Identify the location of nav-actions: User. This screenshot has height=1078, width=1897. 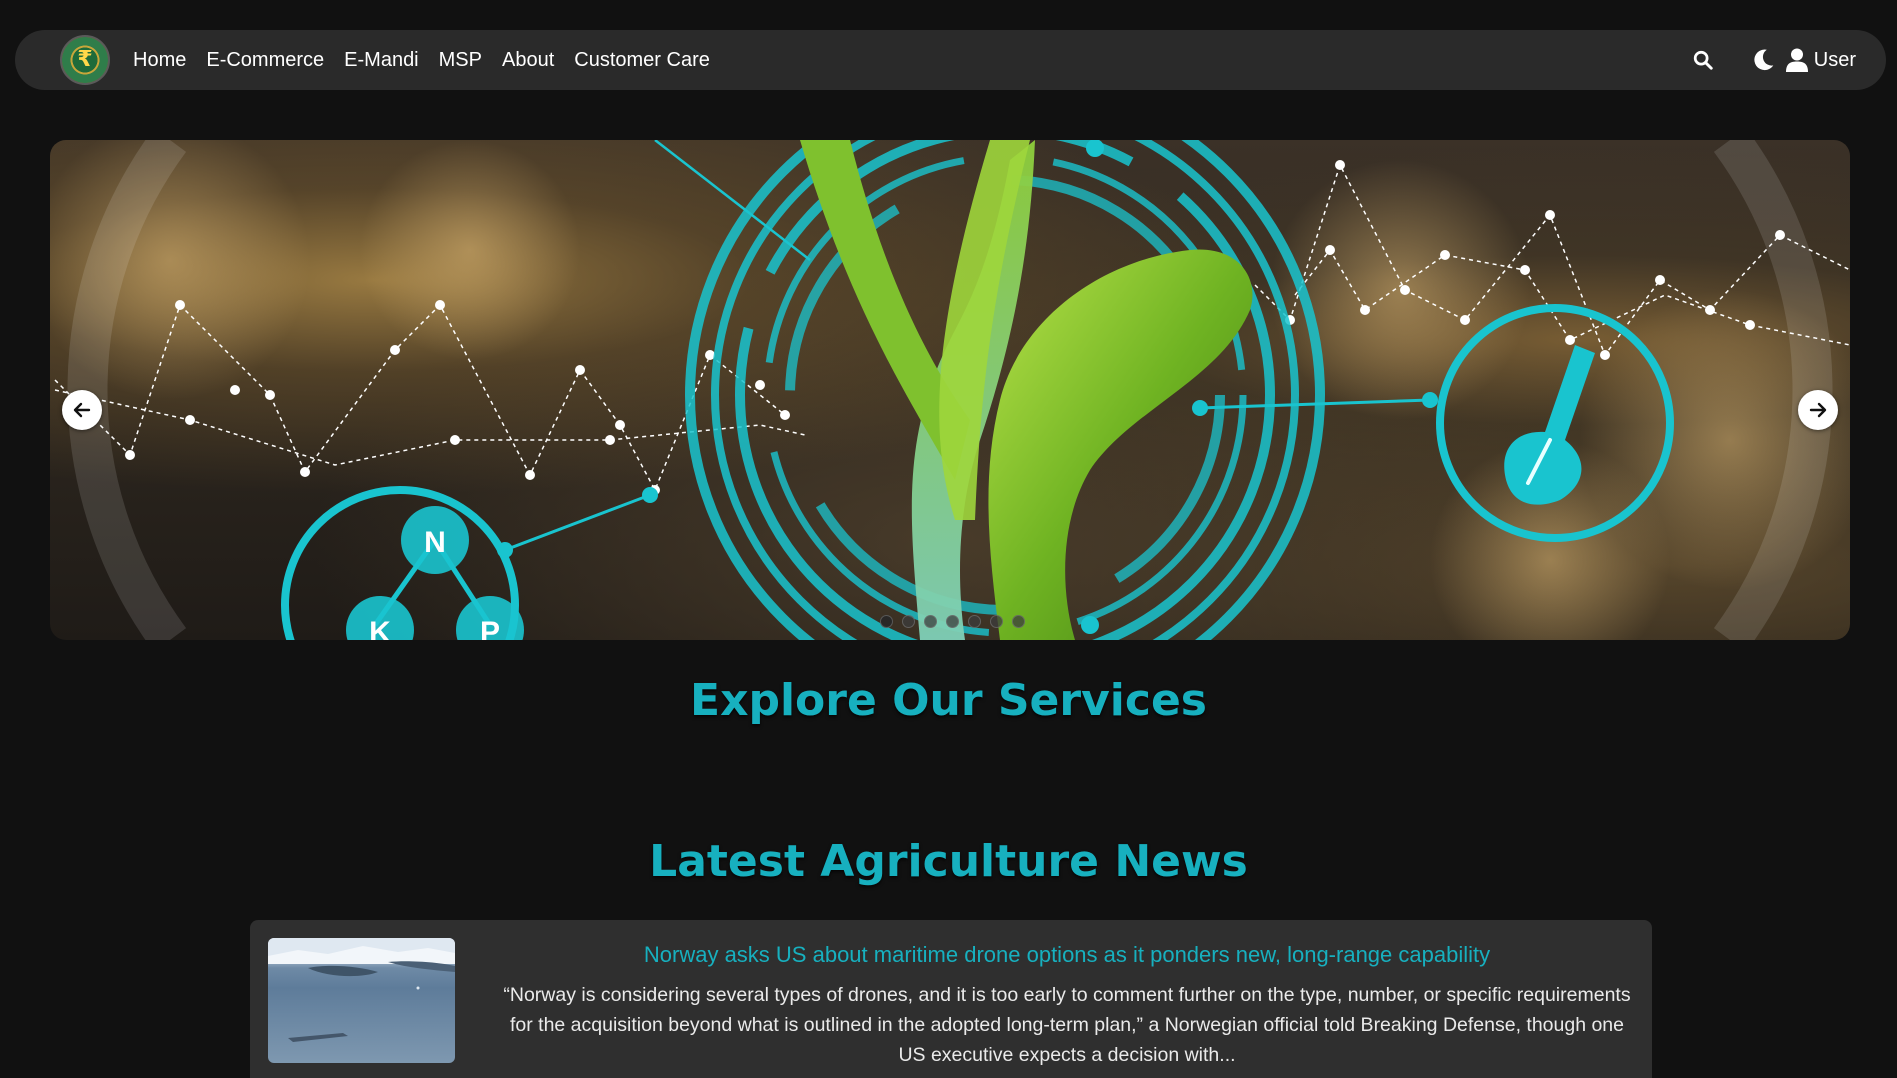
(1773, 60).